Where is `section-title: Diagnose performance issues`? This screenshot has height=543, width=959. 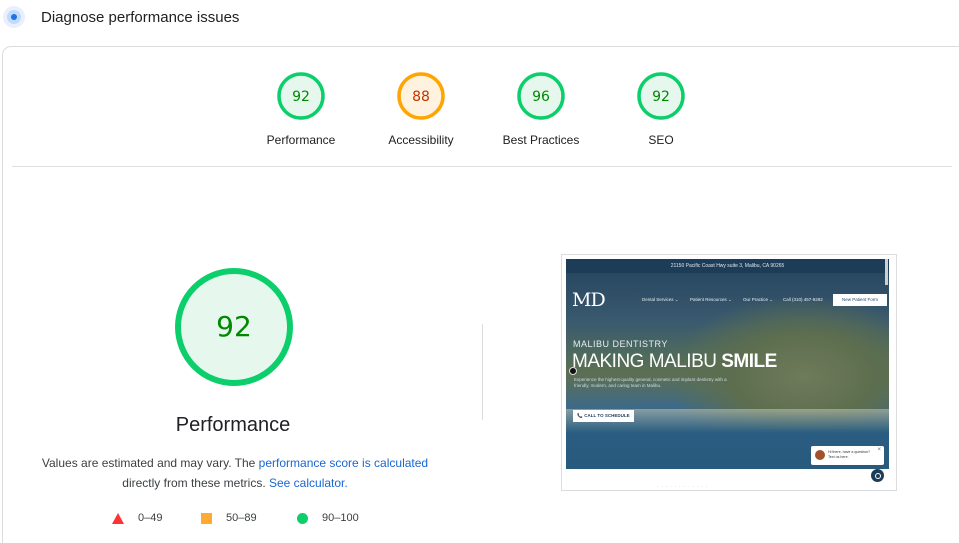
section-title: Diagnose performance issues is located at coordinates (140, 17).